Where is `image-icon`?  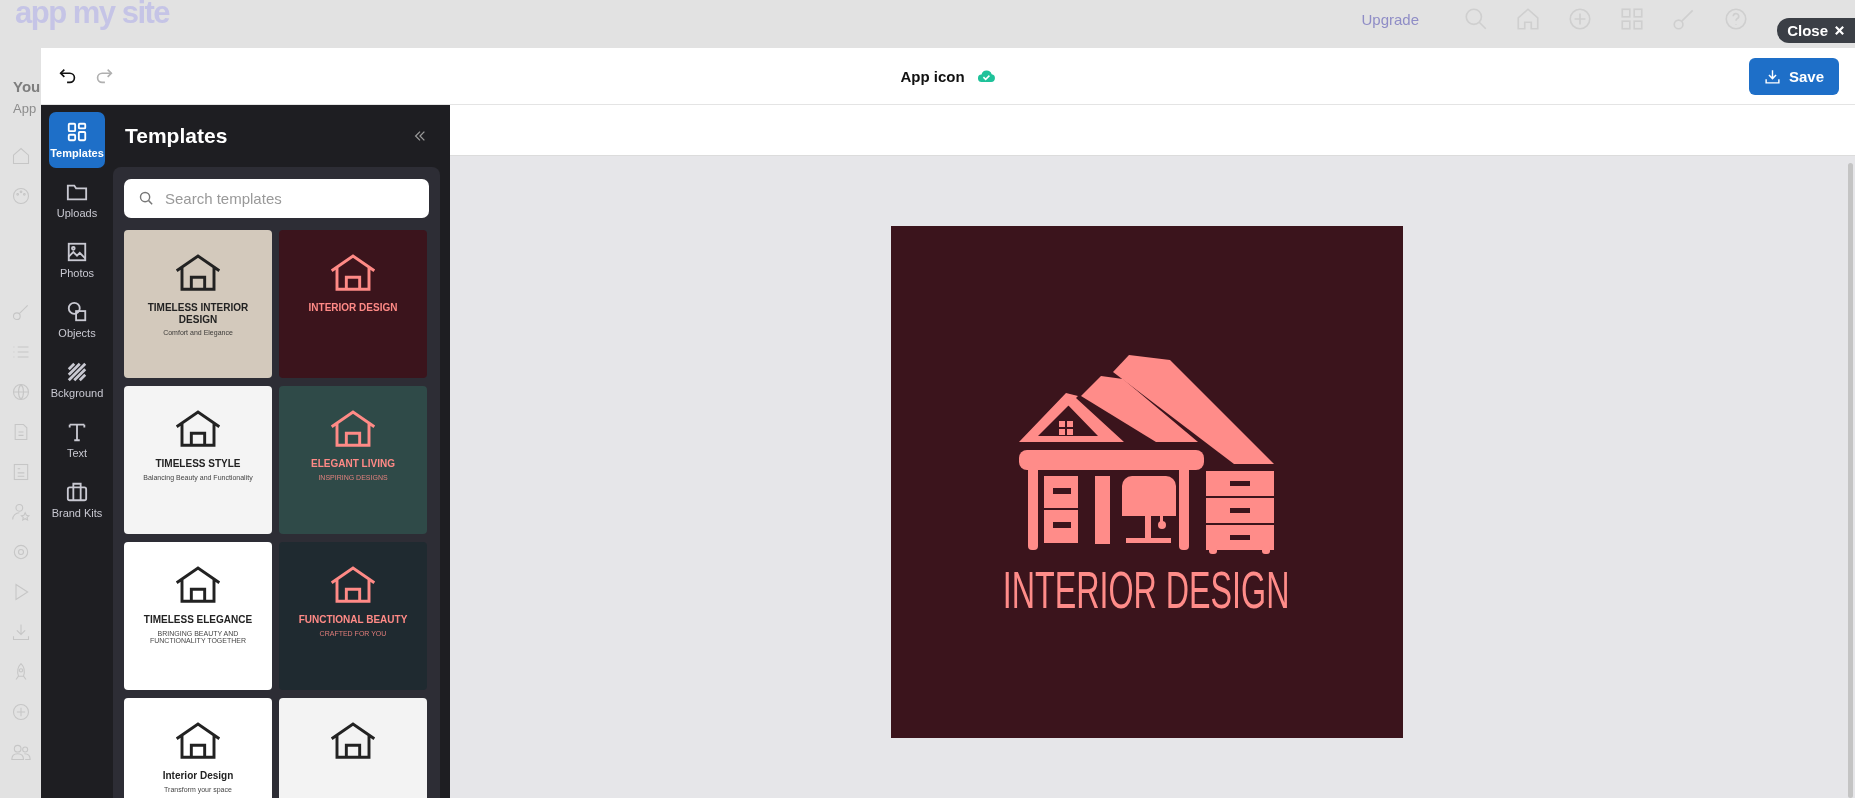
image-icon is located at coordinates (77, 252).